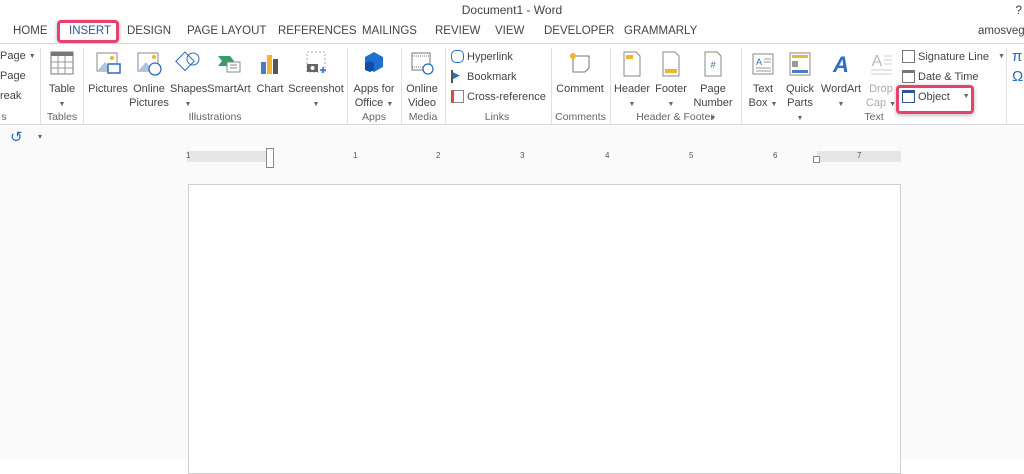 The height and width of the screenshot is (474, 1024). Describe the element at coordinates (457, 76) in the screenshot. I see `bookmark-icon: ▶` at that location.